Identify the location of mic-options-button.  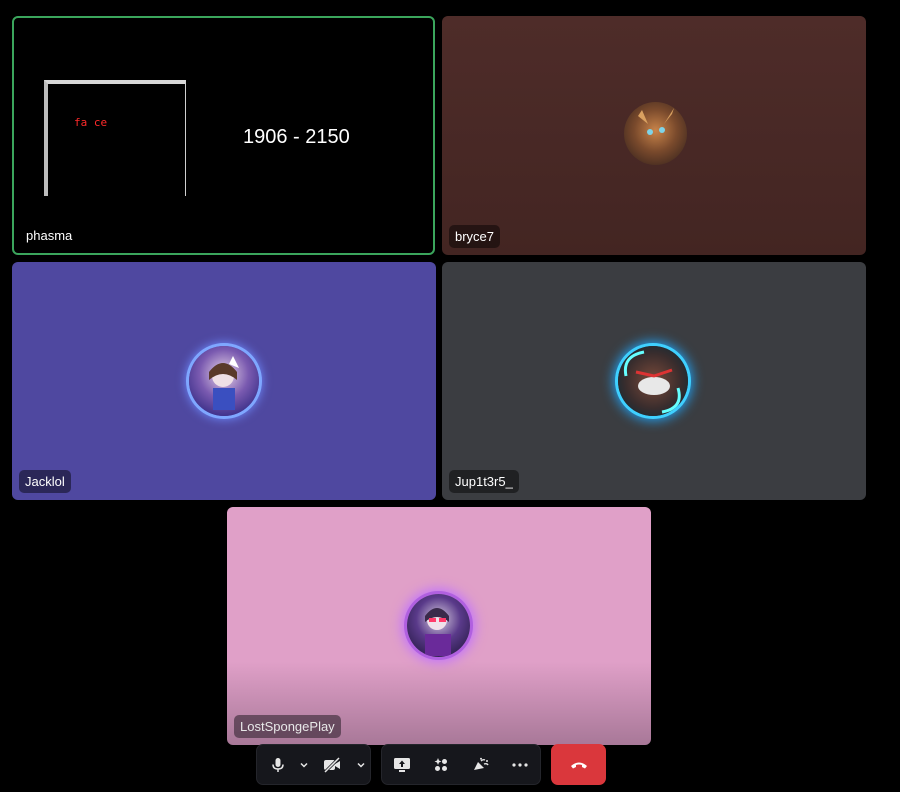
(304, 764).